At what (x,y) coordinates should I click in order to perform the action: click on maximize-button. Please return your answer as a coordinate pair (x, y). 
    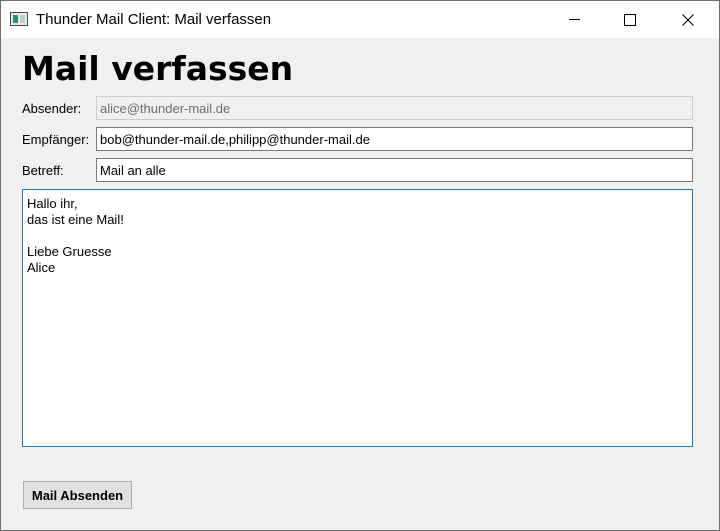
    Looking at the image, I should click on (630, 19).